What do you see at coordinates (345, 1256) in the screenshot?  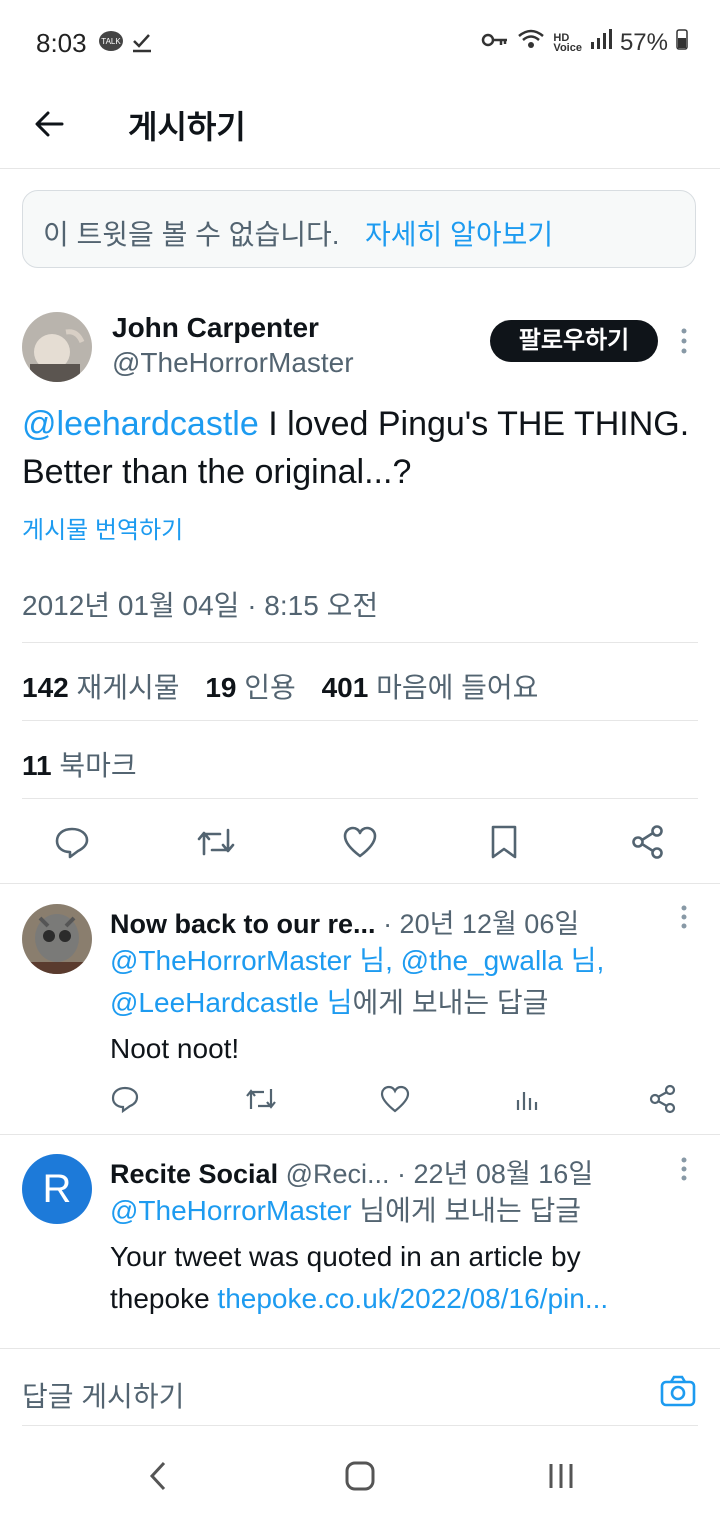 I see `reply-text-line1: Your tweet was quoted in an article by` at bounding box center [345, 1256].